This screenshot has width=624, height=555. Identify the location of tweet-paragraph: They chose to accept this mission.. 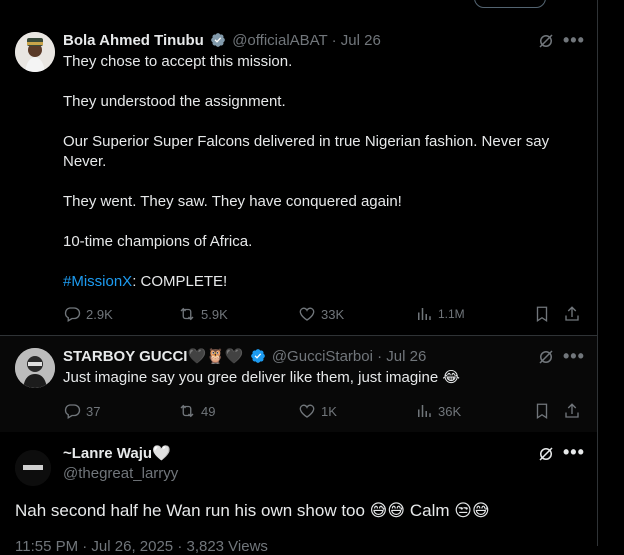
(178, 61).